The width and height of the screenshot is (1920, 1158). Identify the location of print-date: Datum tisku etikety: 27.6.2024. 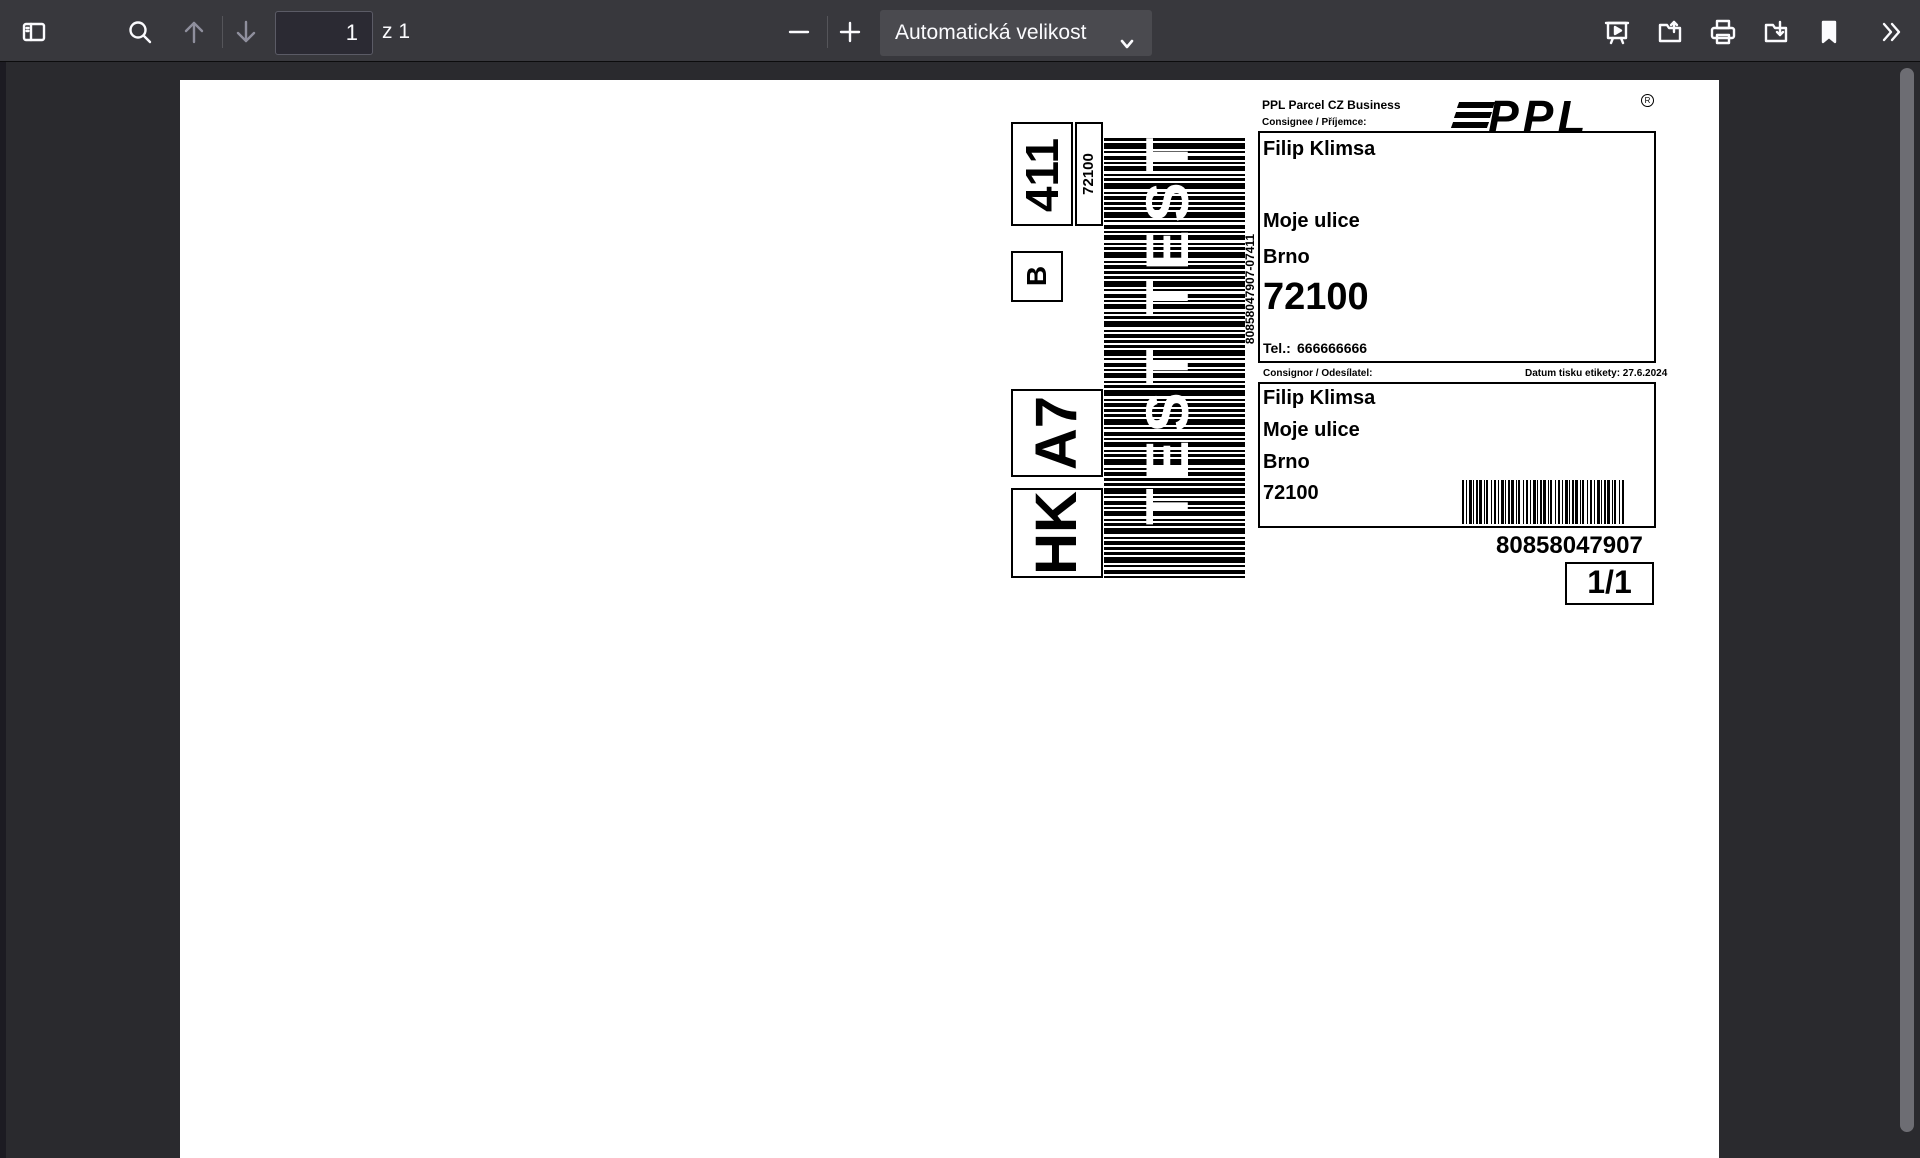
(1596, 373).